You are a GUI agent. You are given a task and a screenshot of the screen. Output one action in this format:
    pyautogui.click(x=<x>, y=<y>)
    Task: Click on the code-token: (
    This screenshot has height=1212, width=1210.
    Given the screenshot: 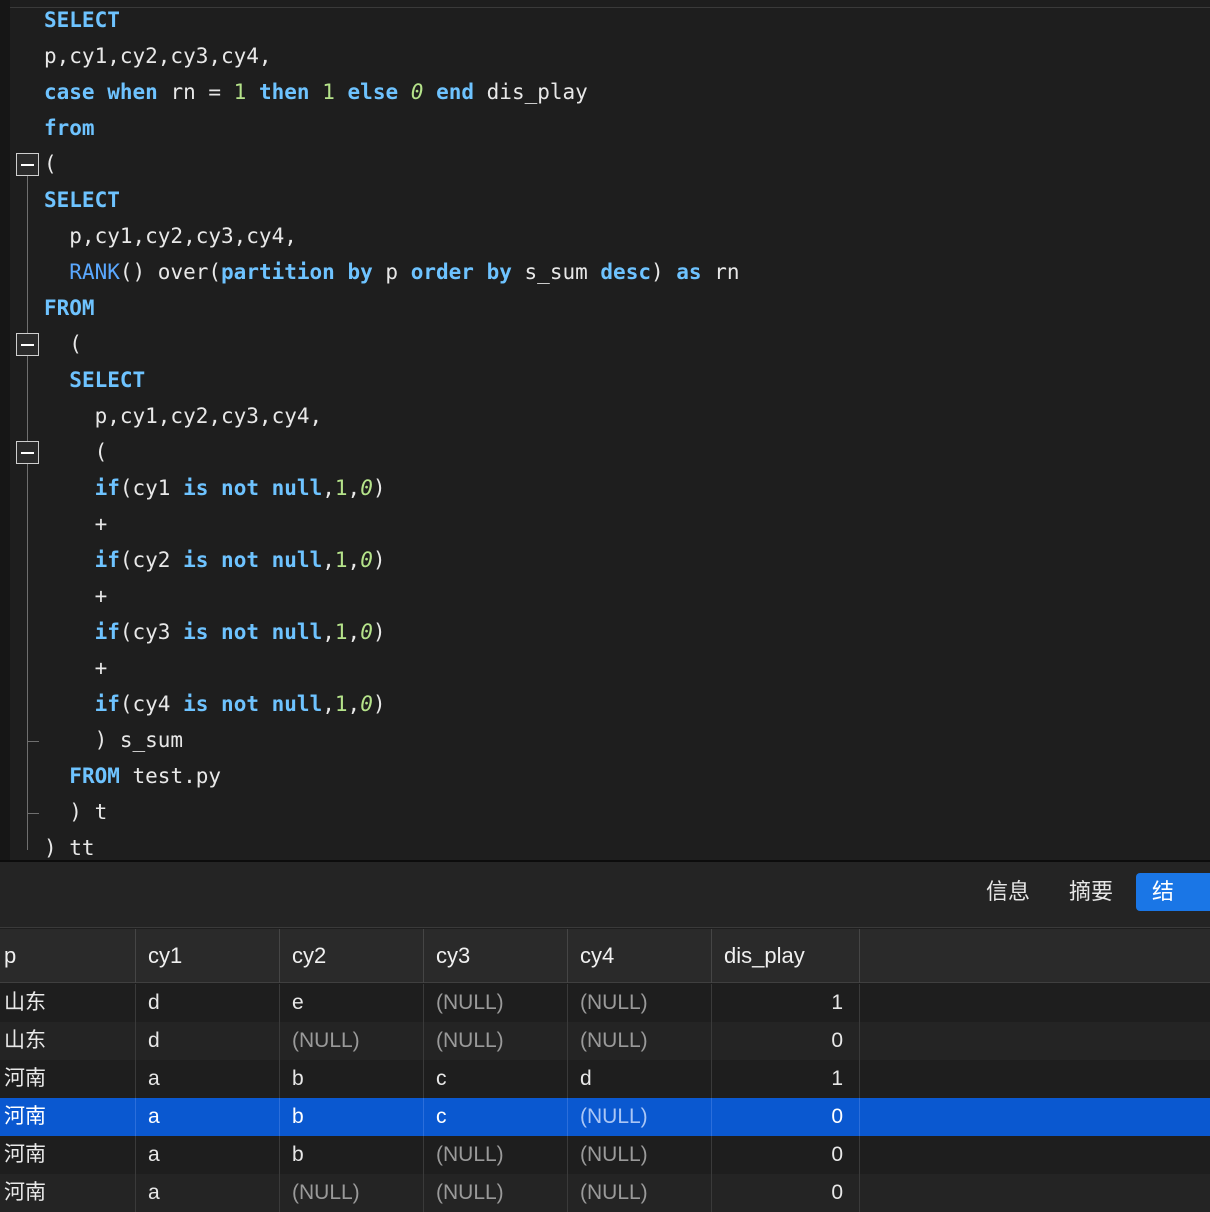 What is the action you would take?
    pyautogui.click(x=50, y=164)
    